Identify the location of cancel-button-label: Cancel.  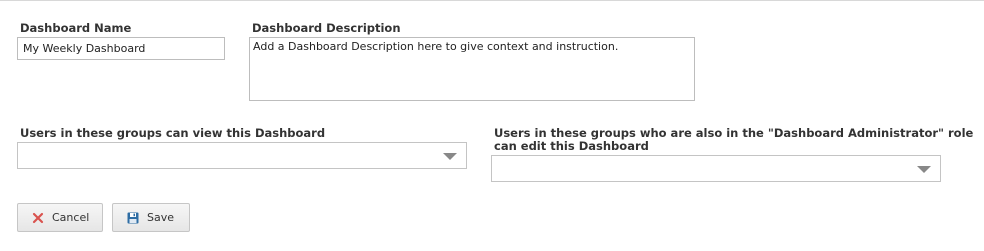
(71, 217).